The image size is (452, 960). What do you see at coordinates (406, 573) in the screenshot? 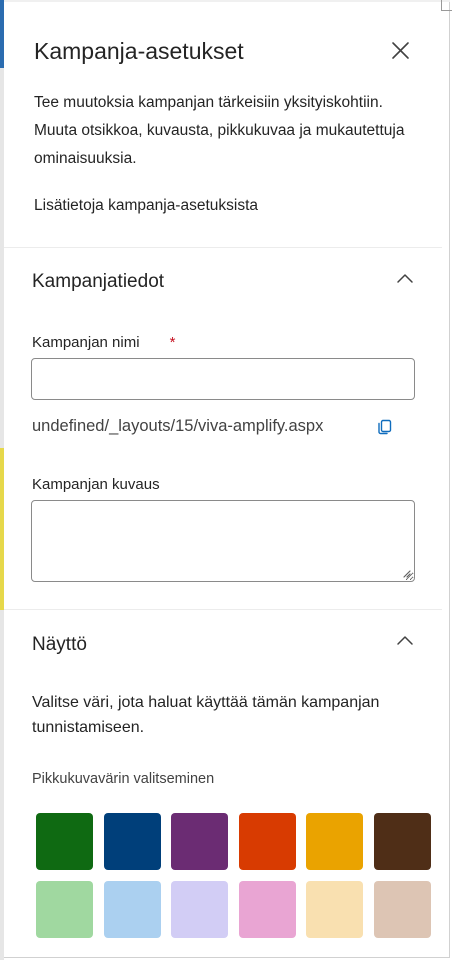
I see `resize-grip-icon` at bounding box center [406, 573].